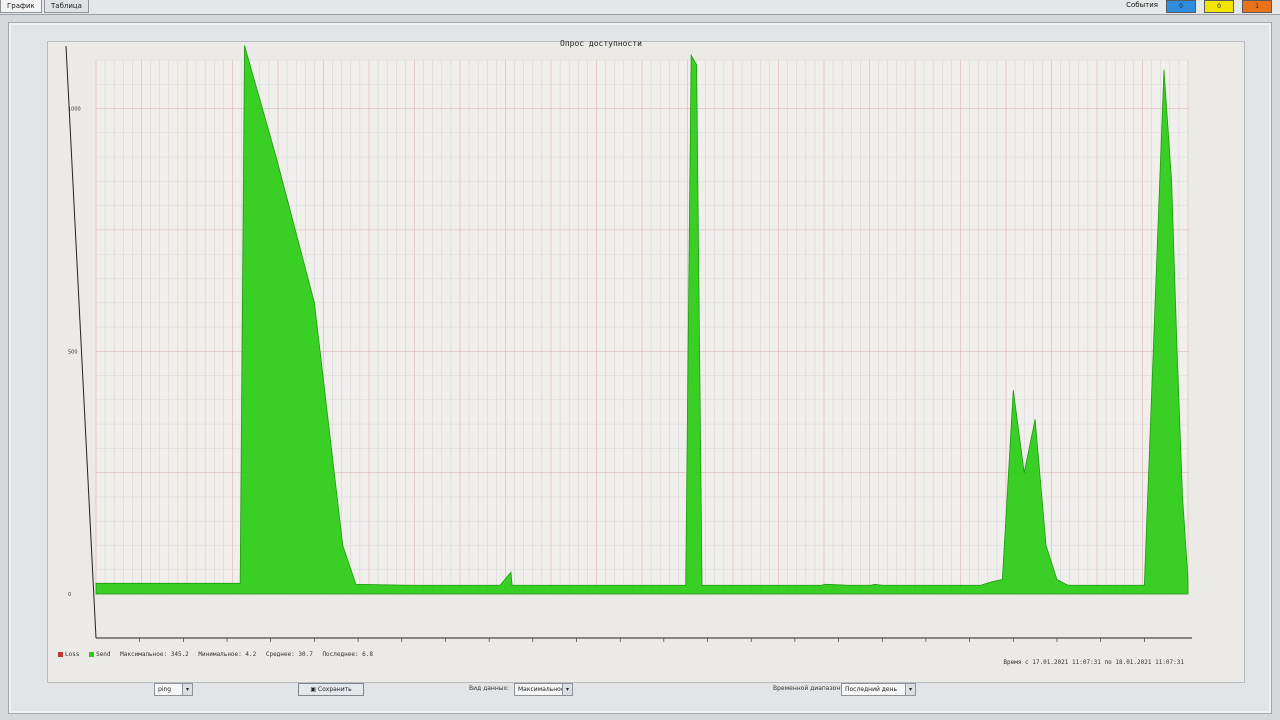 Image resolution: width=1280 pixels, height=720 pixels. I want to click on legend-loss: Loss, so click(68, 654).